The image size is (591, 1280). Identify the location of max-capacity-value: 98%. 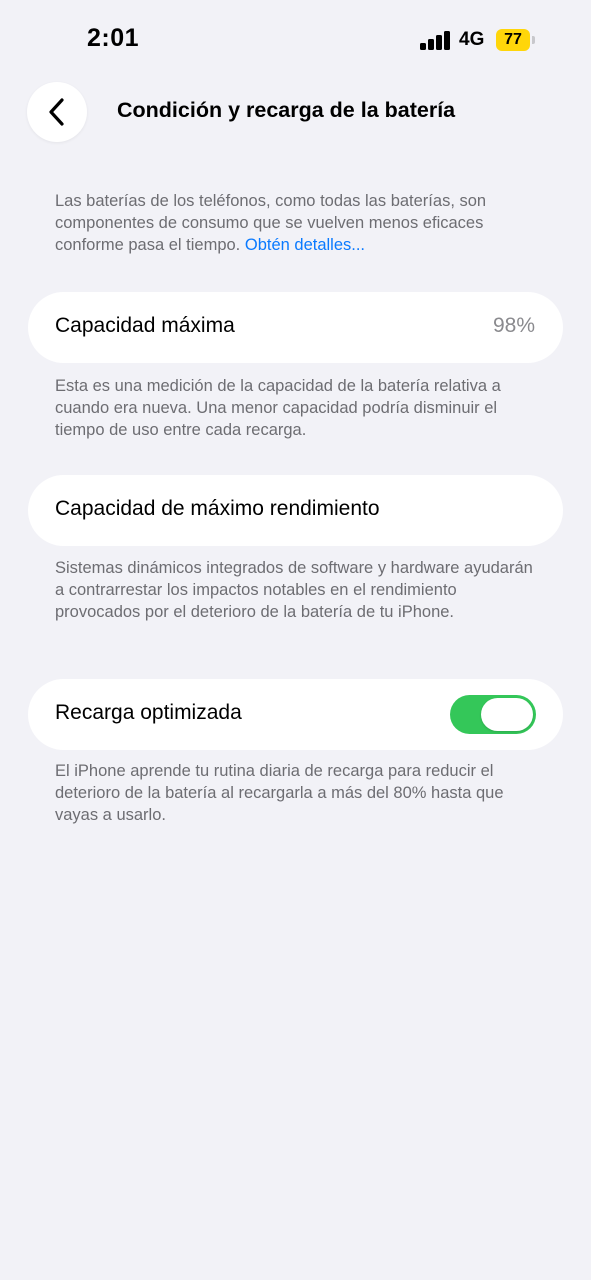
(513, 325).